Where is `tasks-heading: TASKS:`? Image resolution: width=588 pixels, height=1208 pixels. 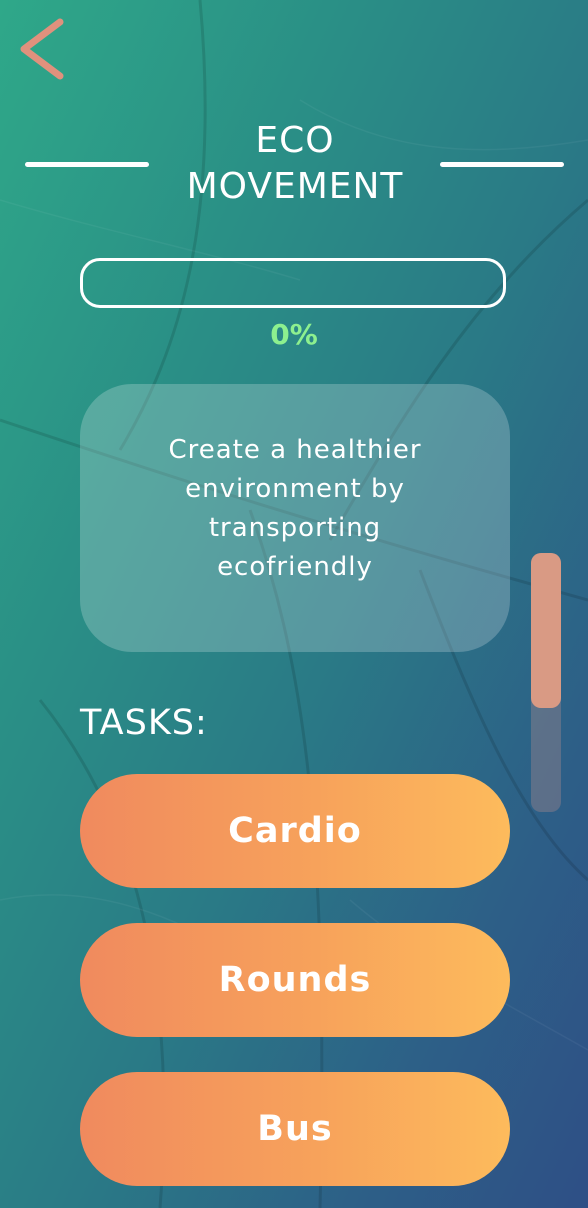 tasks-heading: TASKS: is located at coordinates (144, 723).